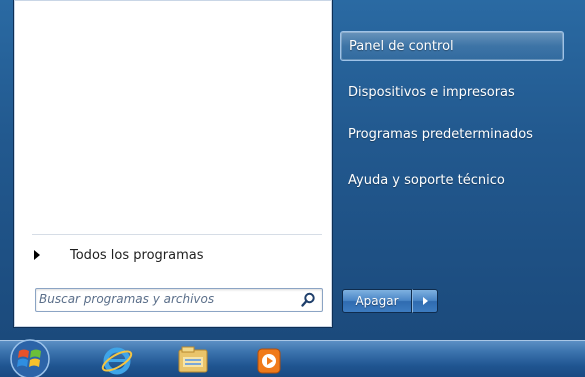 The image size is (585, 377). What do you see at coordinates (117, 360) in the screenshot?
I see `internet-explorer-icon` at bounding box center [117, 360].